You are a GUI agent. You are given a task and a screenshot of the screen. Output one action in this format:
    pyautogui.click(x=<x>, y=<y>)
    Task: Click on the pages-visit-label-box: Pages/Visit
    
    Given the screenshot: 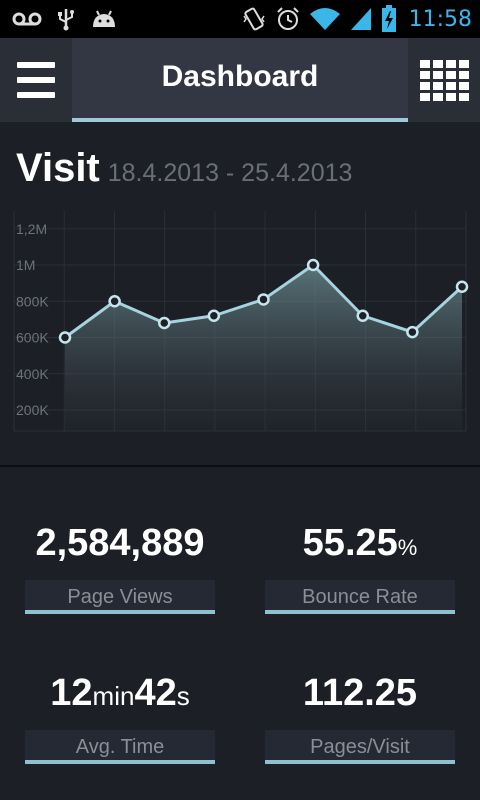 What is the action you would take?
    pyautogui.click(x=360, y=747)
    